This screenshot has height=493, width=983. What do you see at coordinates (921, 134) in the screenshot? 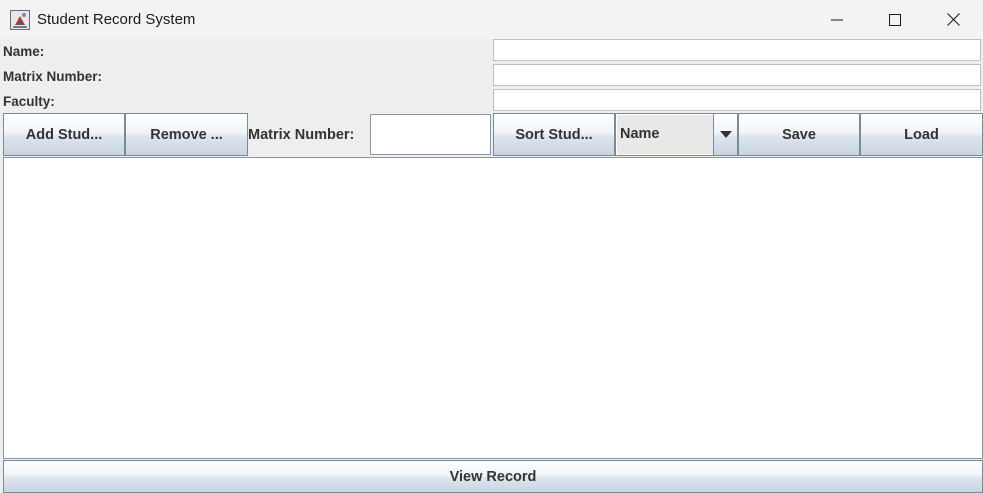
I see `load-button: Load` at bounding box center [921, 134].